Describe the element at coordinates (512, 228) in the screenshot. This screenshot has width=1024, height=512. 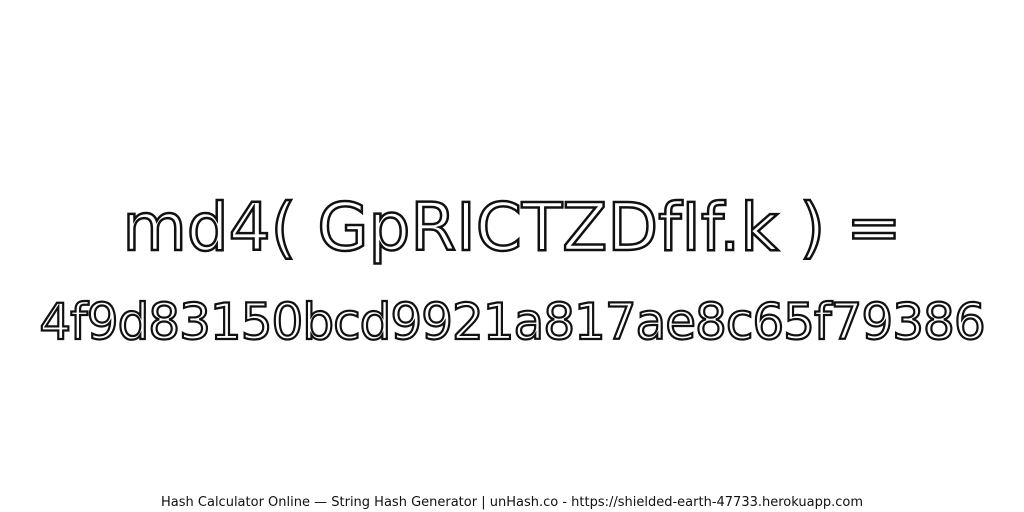
I see `hash-expression: md4( GpRICTZDfIf.k ) =` at that location.